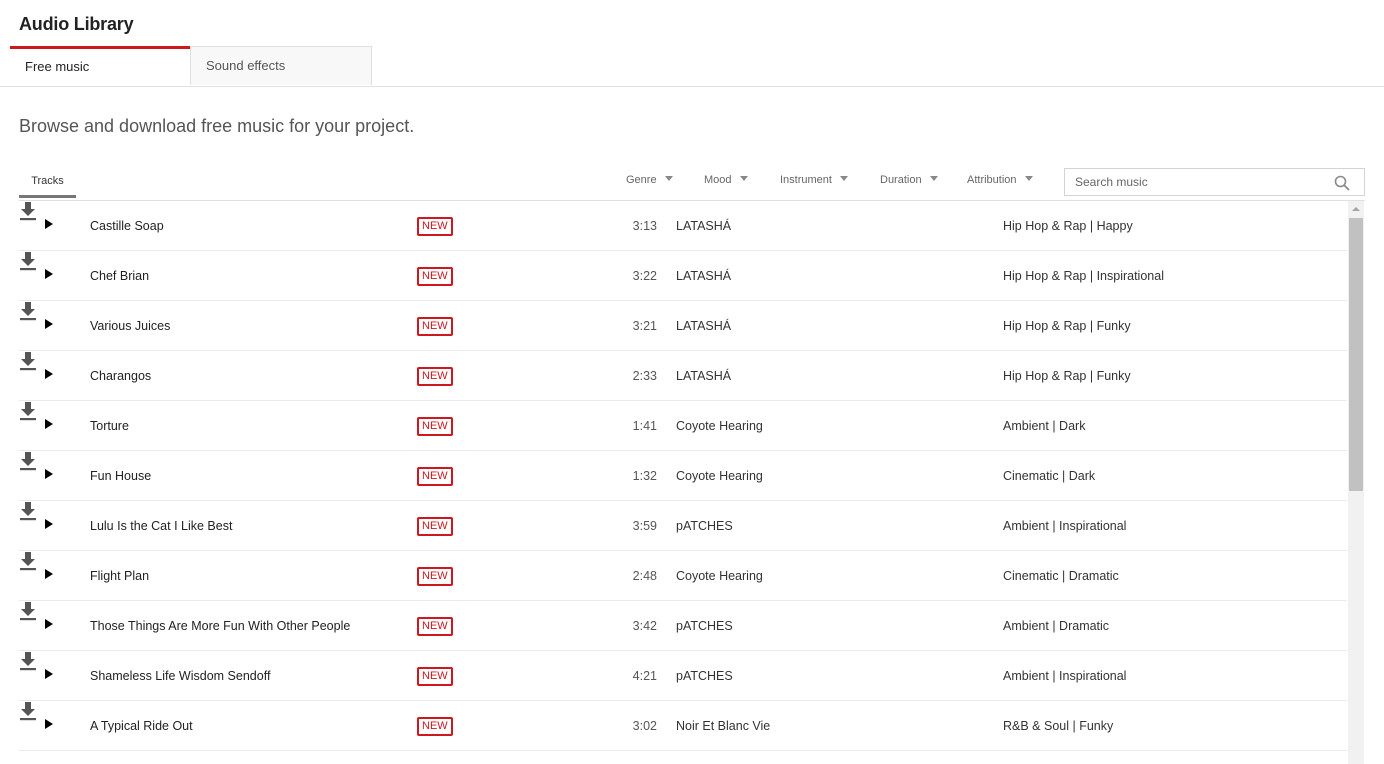 The image size is (1384, 764). Describe the element at coordinates (161, 526) in the screenshot. I see `track-title: Lulu Is the Cat I Like Best` at that location.